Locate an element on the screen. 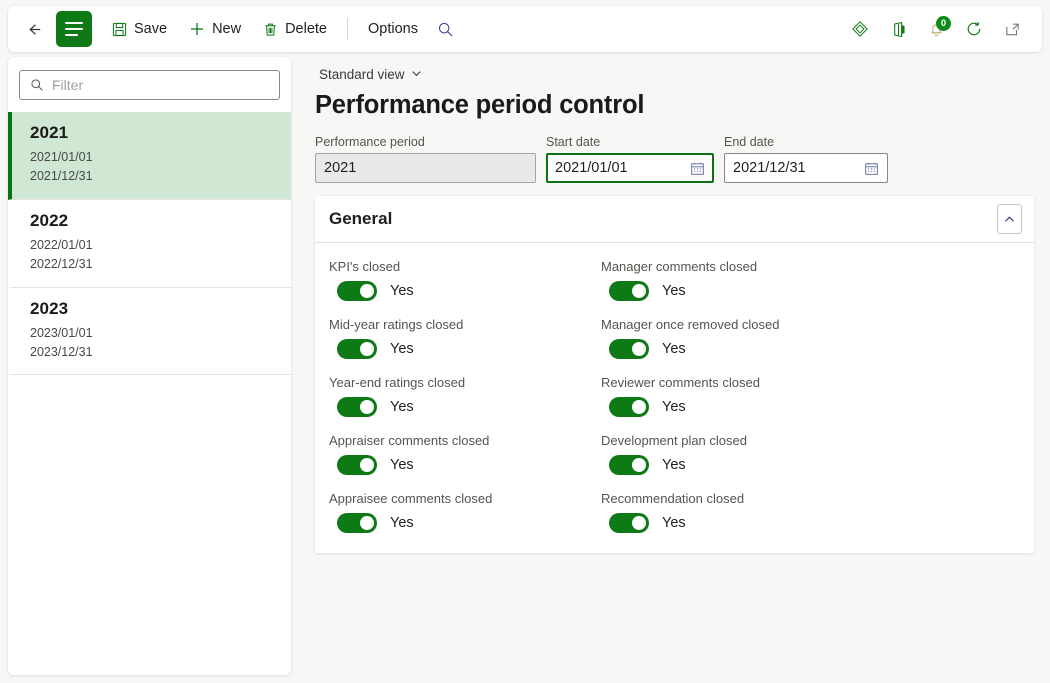 The image size is (1050, 683). toggle-field: Appraiser comments closed Yes is located at coordinates (465, 454).